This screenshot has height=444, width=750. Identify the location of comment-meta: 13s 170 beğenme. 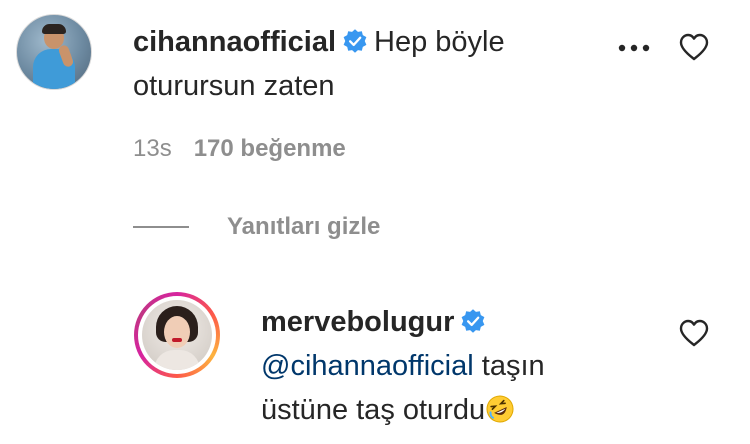
(239, 149).